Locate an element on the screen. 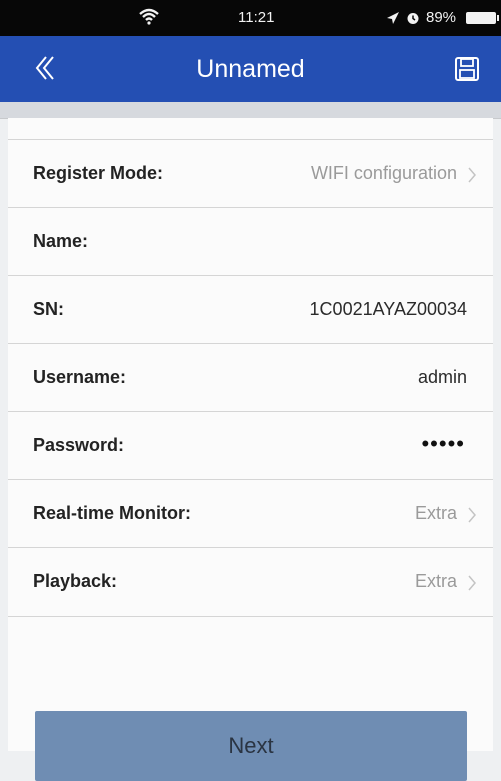 The width and height of the screenshot is (501, 781). battery-icon is located at coordinates (483, 17).